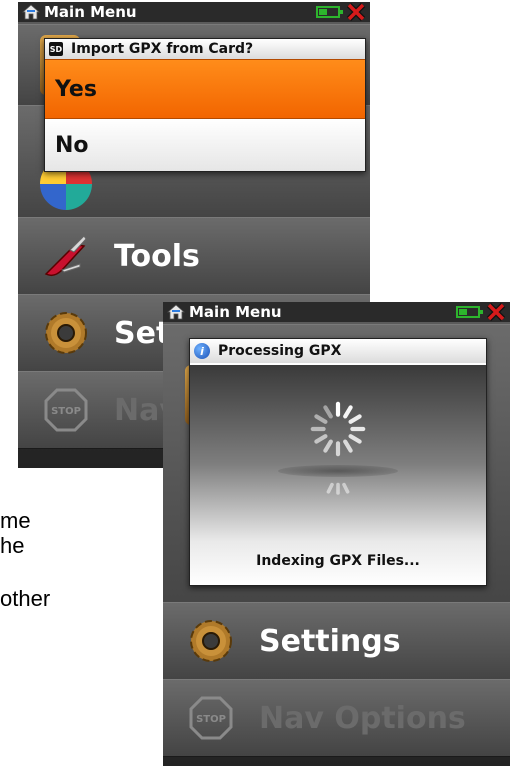 The image size is (510, 769). What do you see at coordinates (338, 488) in the screenshot?
I see `spinner-reflection-icon` at bounding box center [338, 488].